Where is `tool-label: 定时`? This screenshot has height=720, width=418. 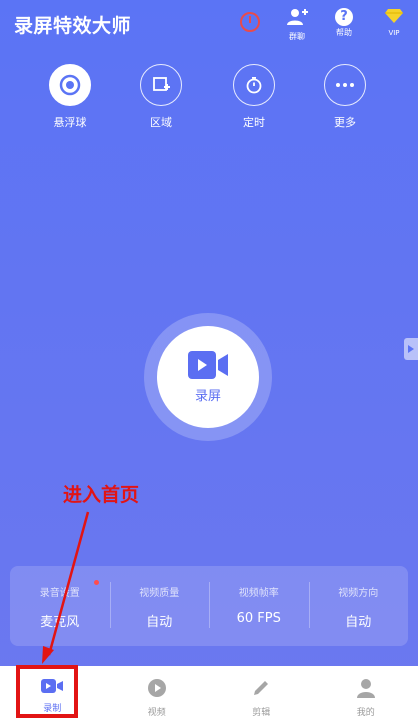 tool-label: 定时 is located at coordinates (254, 122).